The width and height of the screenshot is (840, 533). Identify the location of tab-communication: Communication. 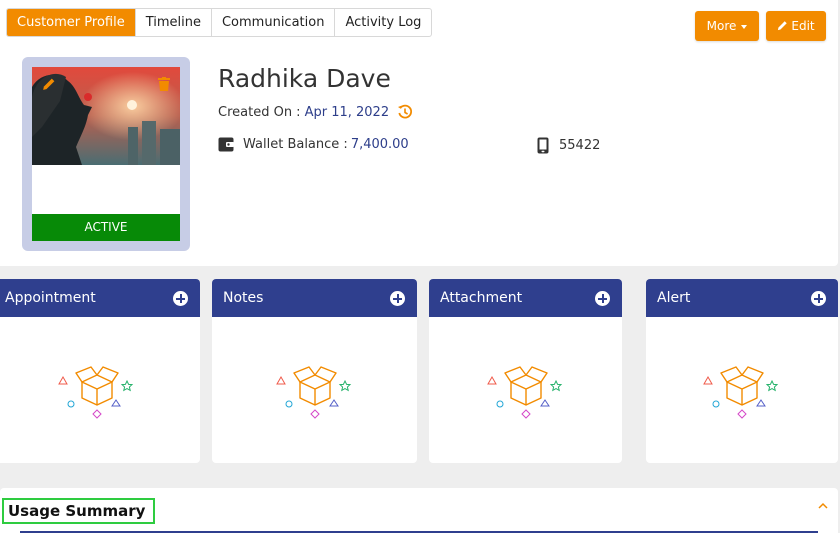
(274, 22).